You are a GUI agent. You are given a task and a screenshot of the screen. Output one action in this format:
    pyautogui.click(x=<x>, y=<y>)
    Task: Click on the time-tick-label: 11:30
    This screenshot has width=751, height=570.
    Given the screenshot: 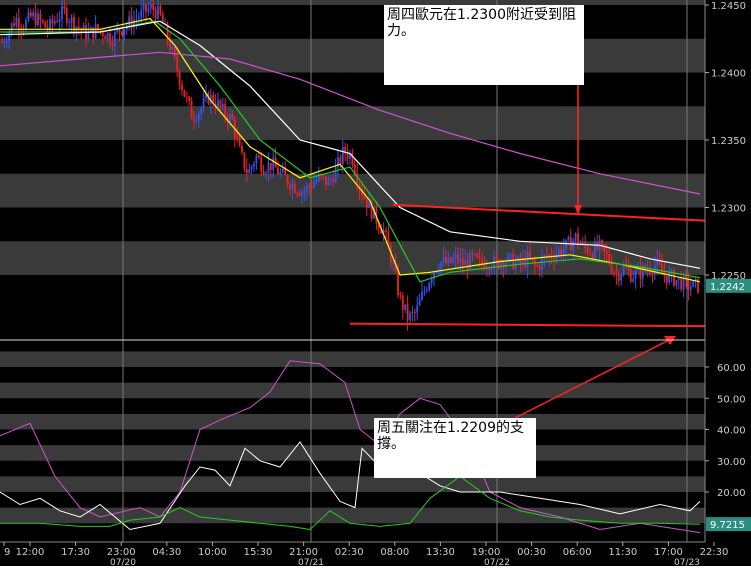 What is the action you would take?
    pyautogui.click(x=622, y=552)
    